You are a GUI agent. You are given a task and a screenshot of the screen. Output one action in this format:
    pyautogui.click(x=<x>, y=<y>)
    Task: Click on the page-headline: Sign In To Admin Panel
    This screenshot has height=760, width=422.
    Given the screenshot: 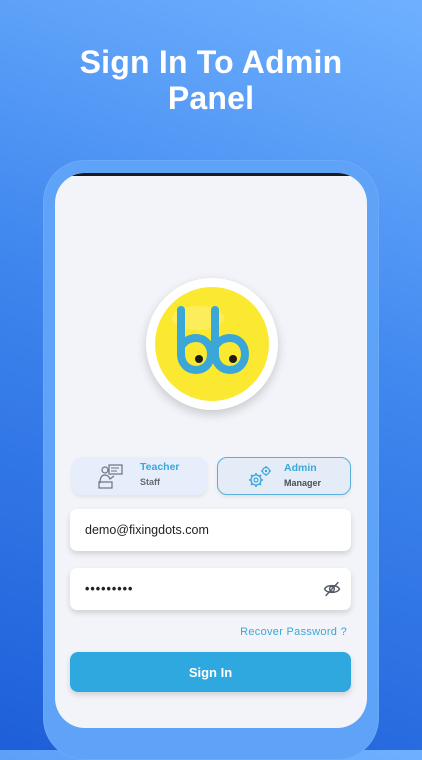 What is the action you would take?
    pyautogui.click(x=211, y=80)
    